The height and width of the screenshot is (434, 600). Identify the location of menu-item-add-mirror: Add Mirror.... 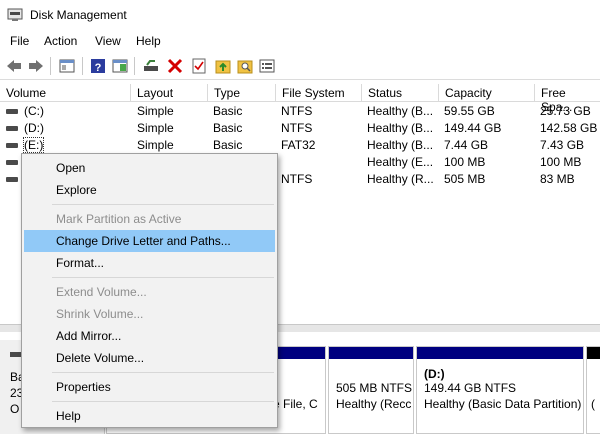
(149, 336).